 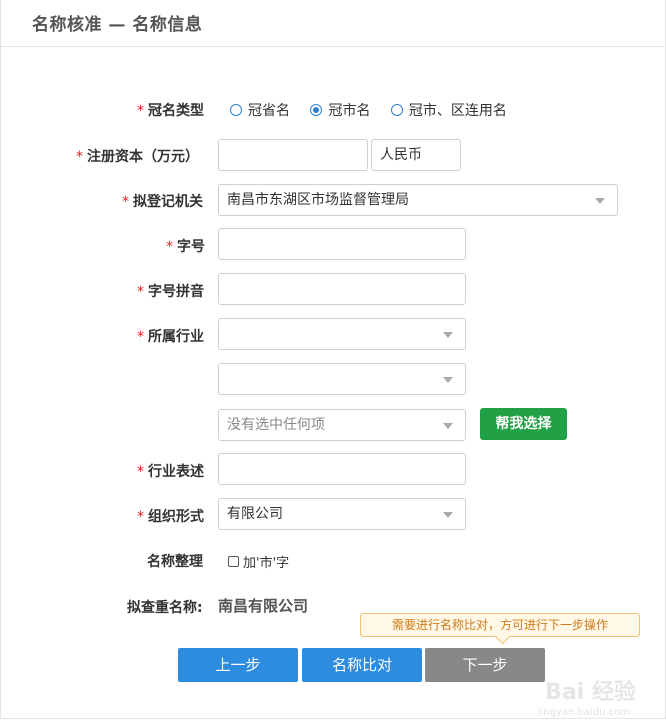 I want to click on crown-type-radio-group: 冠省名 冠市名 冠市、区连用名, so click(x=376, y=110).